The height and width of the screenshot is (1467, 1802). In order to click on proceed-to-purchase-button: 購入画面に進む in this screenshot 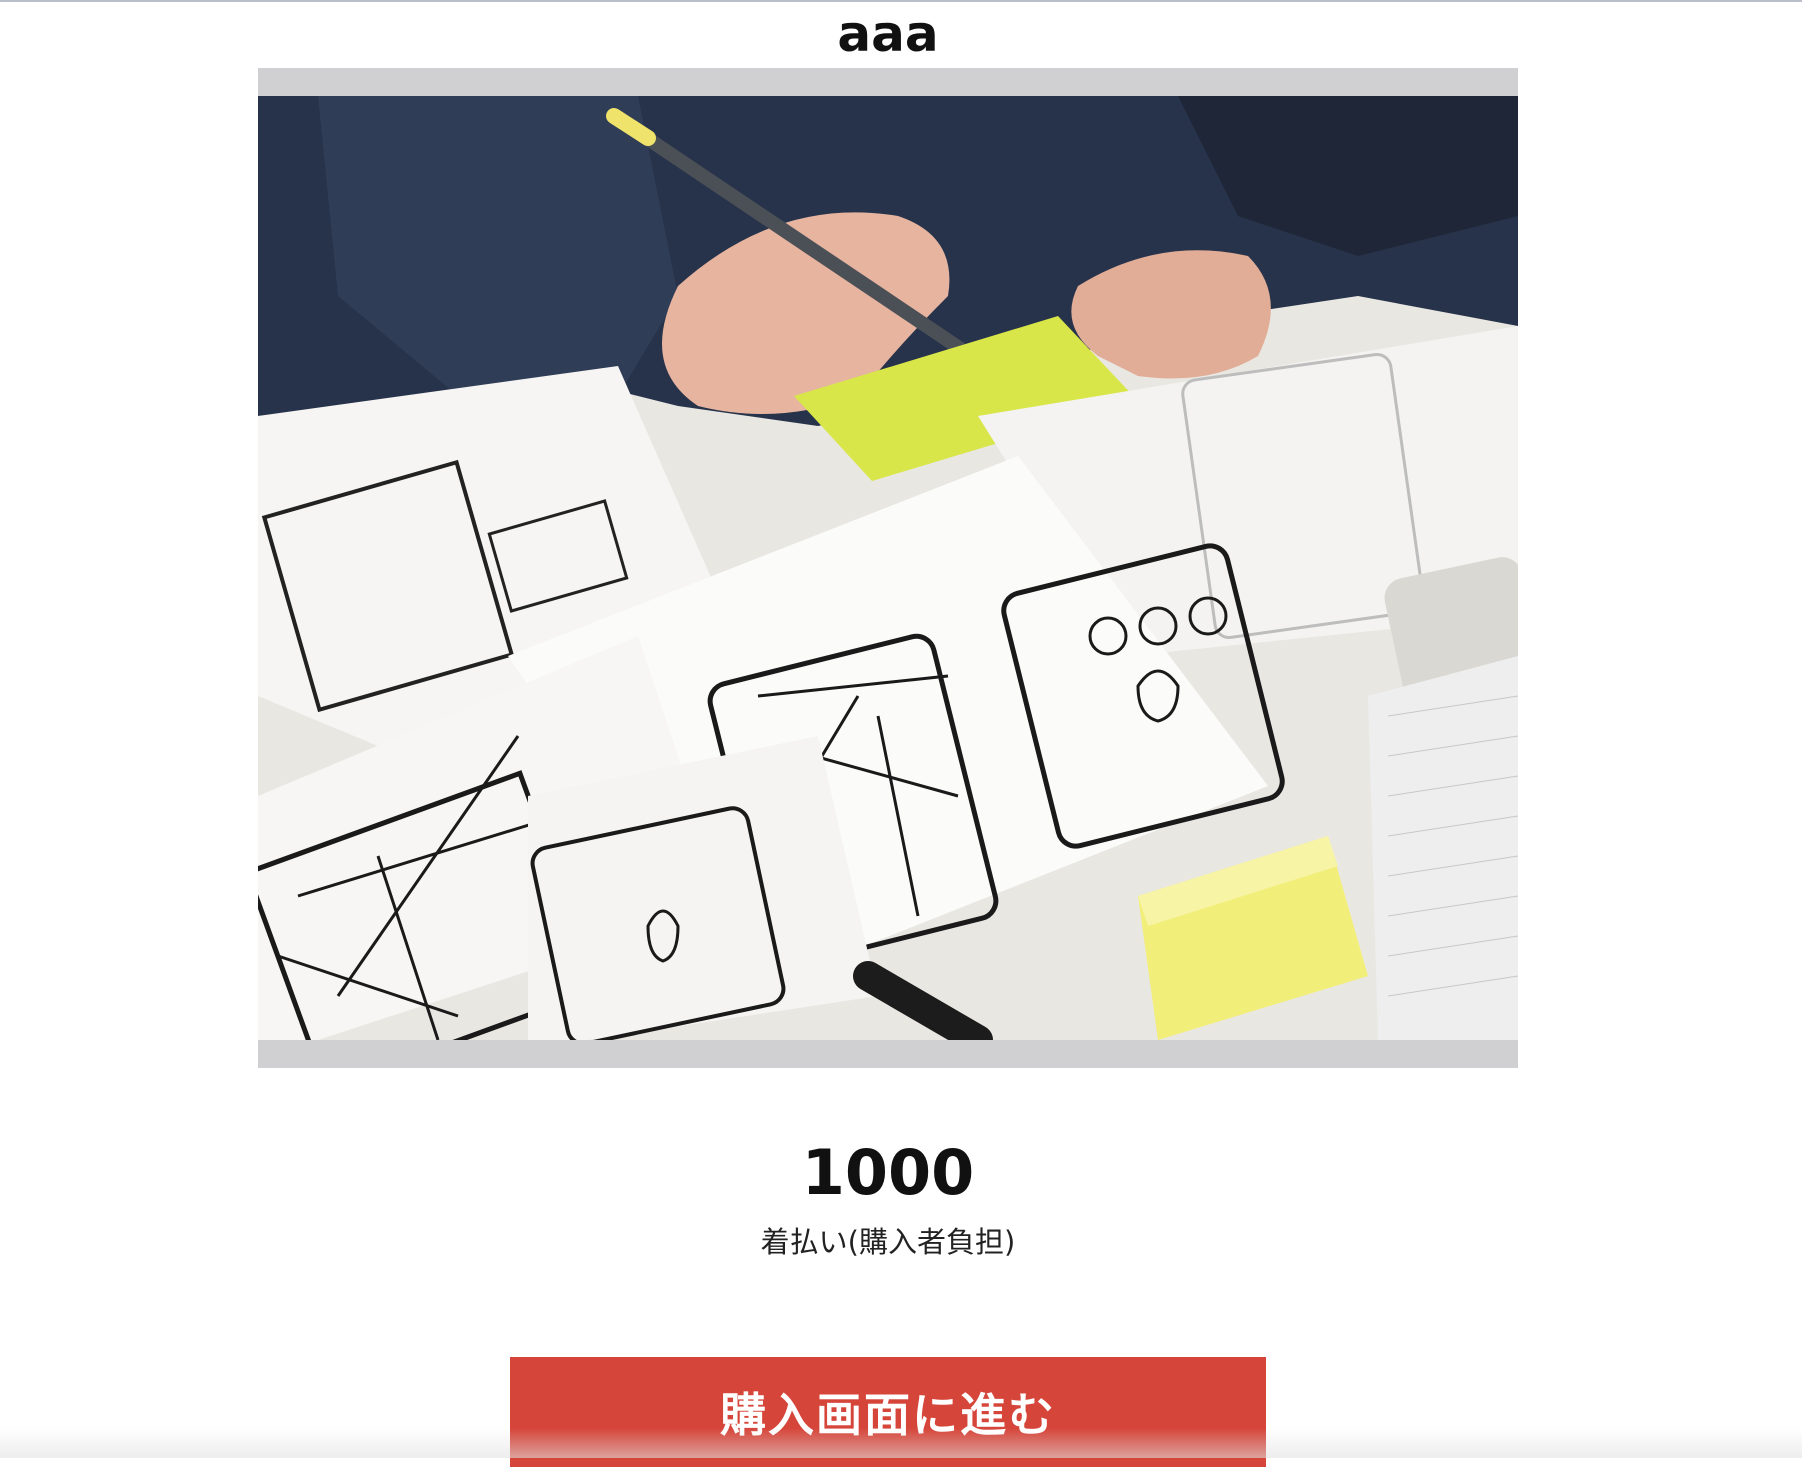, I will do `click(888, 1412)`.